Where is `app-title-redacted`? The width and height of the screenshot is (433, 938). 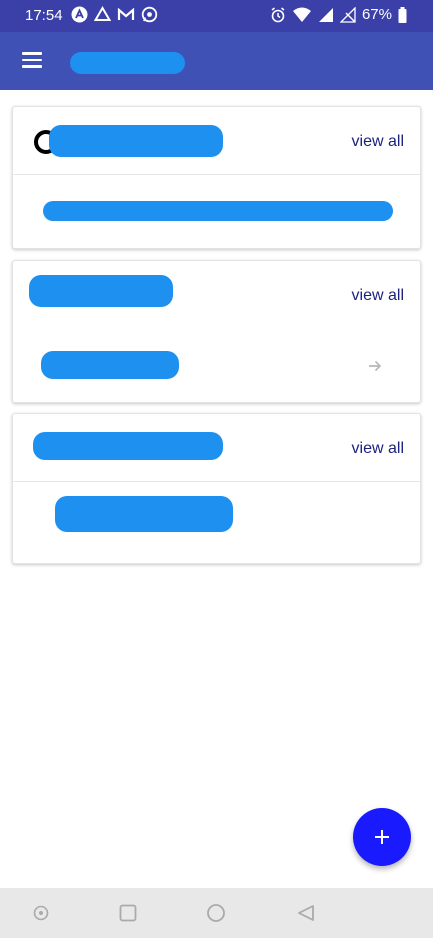 app-title-redacted is located at coordinates (127, 63).